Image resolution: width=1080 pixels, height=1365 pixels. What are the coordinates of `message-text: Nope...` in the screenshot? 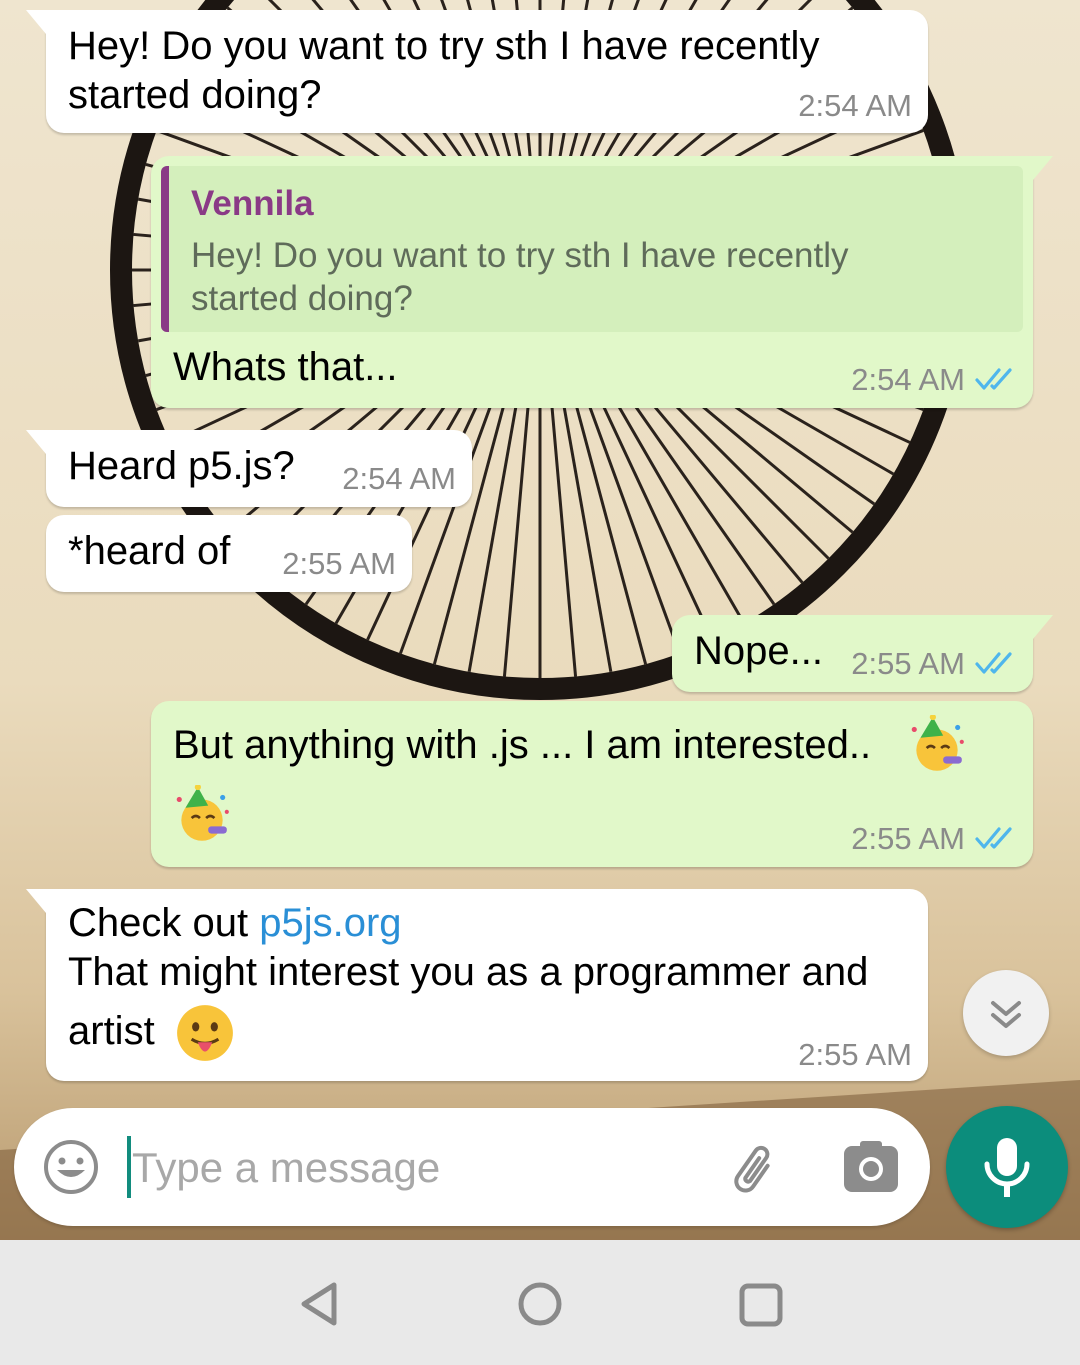 It's located at (758, 651).